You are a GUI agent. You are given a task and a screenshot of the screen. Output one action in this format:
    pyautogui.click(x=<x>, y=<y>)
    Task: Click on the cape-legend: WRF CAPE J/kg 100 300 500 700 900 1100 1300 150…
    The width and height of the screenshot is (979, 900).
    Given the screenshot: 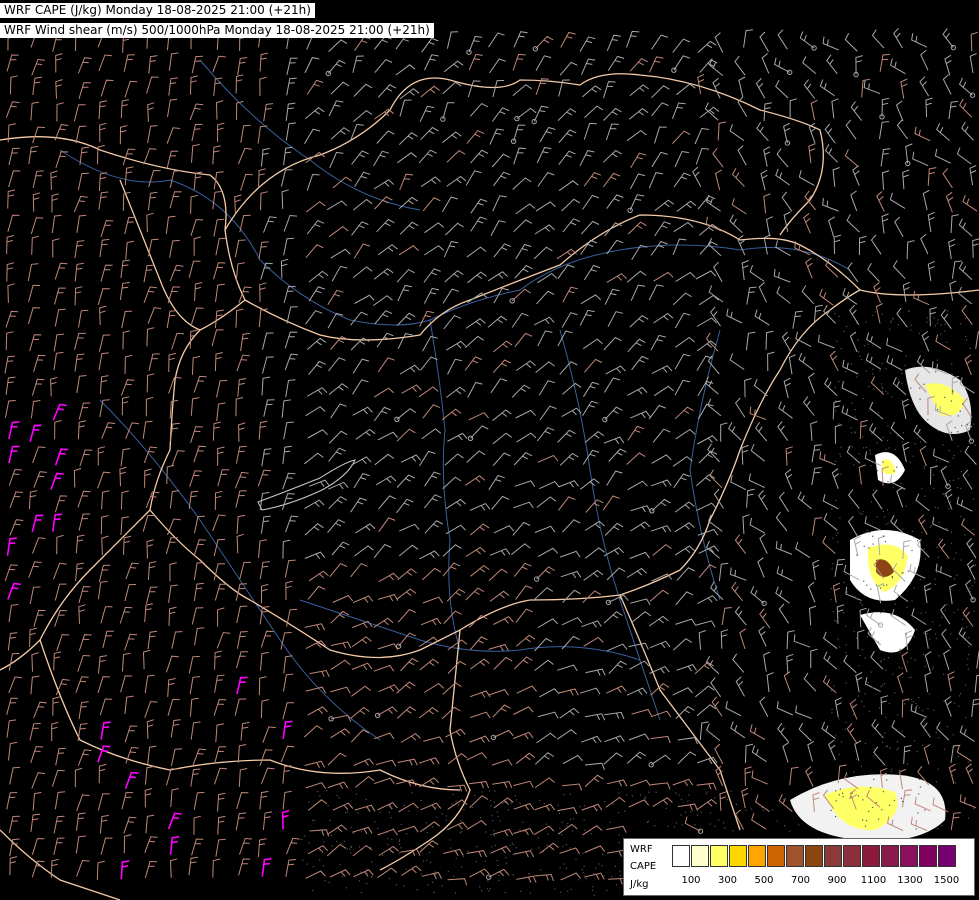 What is the action you would take?
    pyautogui.click(x=799, y=867)
    